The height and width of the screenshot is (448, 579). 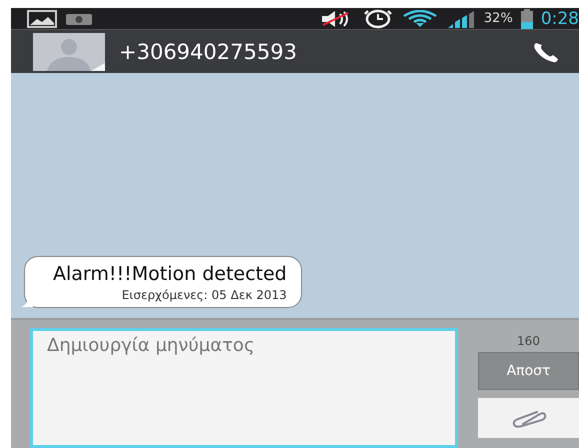 I want to click on alarm-clock-icon, so click(x=378, y=18).